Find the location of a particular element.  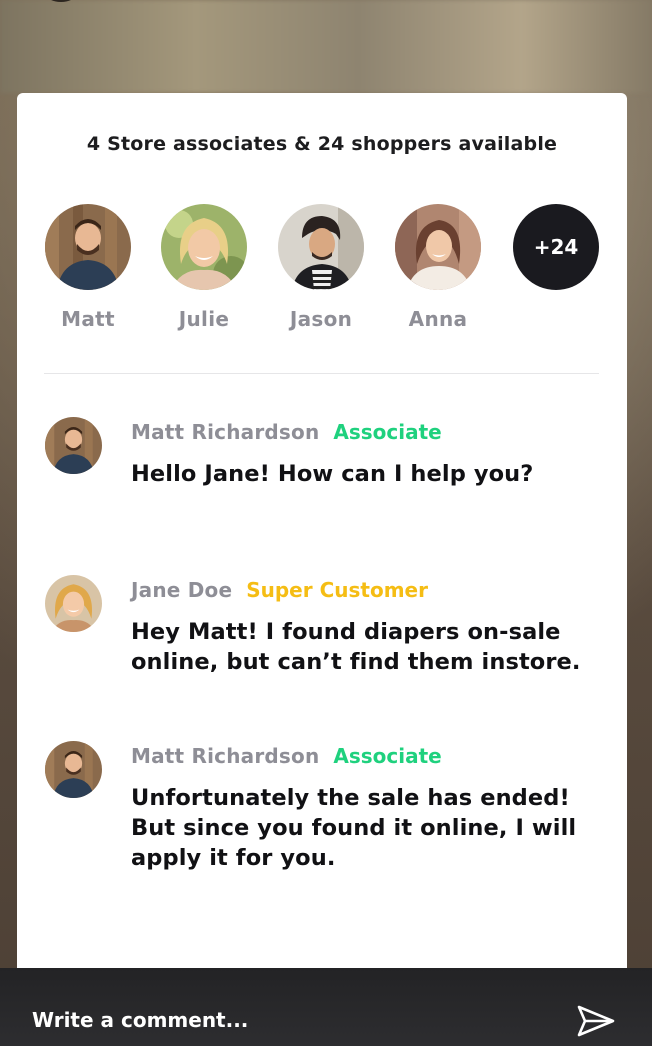

message-header: Jane Doe Super Customer is located at coordinates (279, 590).